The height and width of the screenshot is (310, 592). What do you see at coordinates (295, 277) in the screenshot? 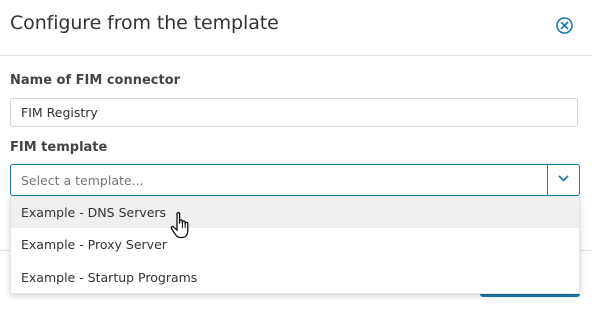
I see `template-option-startup-programs: Example - Startup Programs` at bounding box center [295, 277].